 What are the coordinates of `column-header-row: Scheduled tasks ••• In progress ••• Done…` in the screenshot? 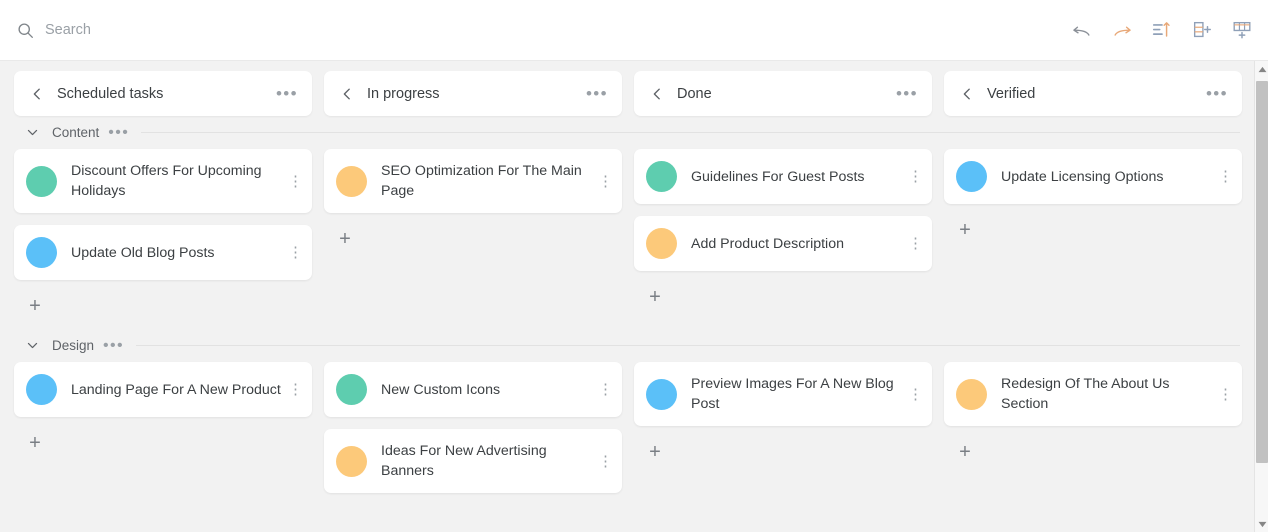 It's located at (627, 88).